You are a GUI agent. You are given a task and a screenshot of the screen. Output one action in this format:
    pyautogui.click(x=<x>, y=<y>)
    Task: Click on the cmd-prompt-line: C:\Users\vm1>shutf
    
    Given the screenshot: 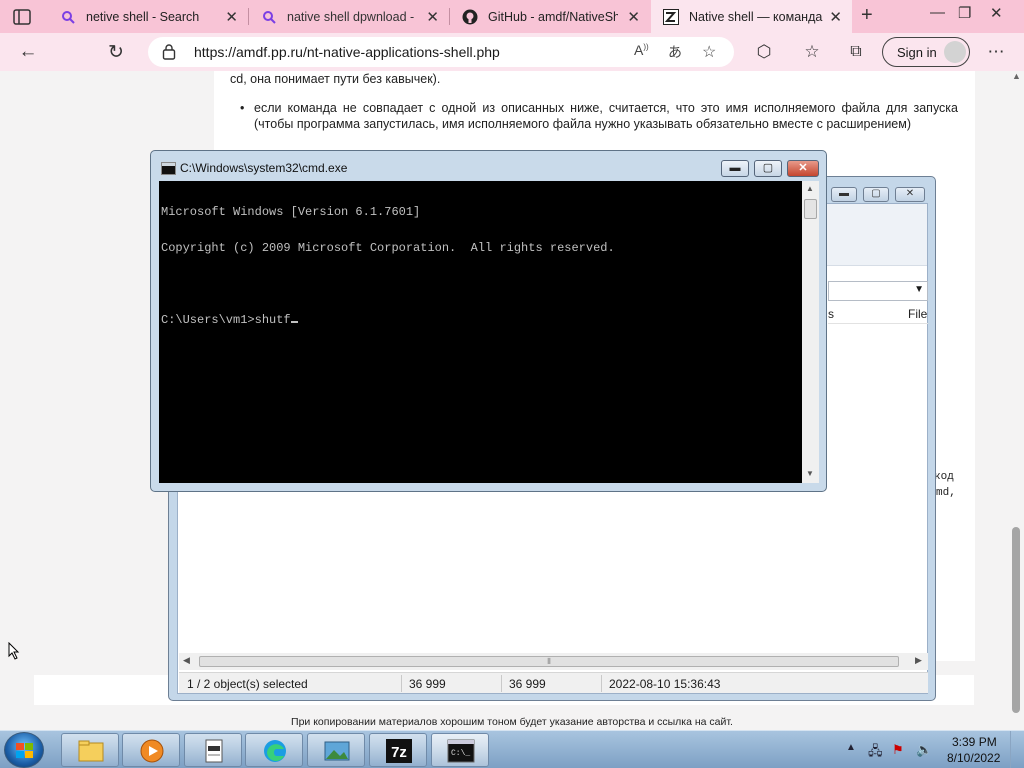 What is the action you would take?
    pyautogui.click(x=226, y=320)
    